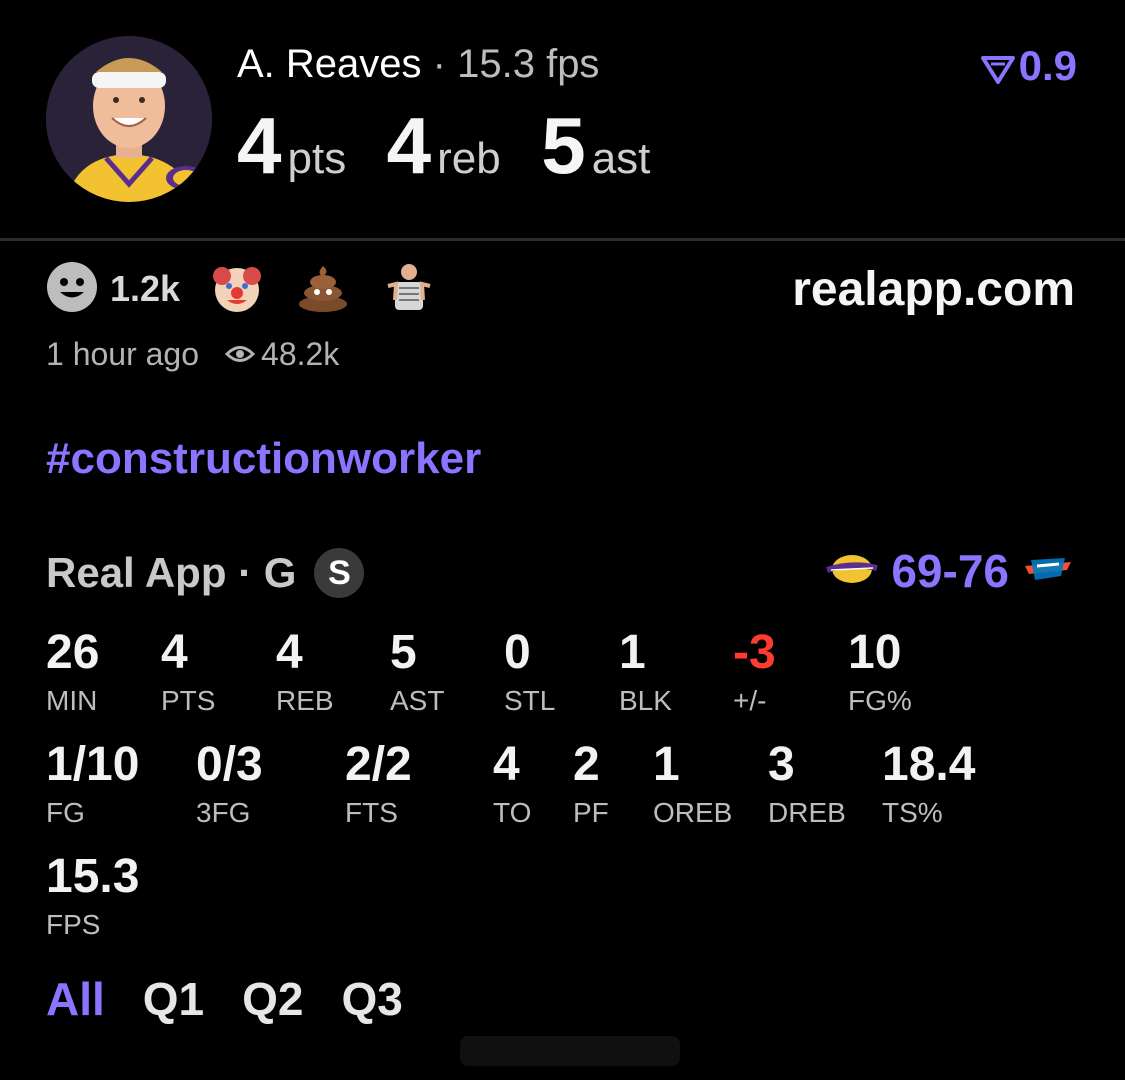  I want to click on post-time: 1 hour ago, so click(123, 354).